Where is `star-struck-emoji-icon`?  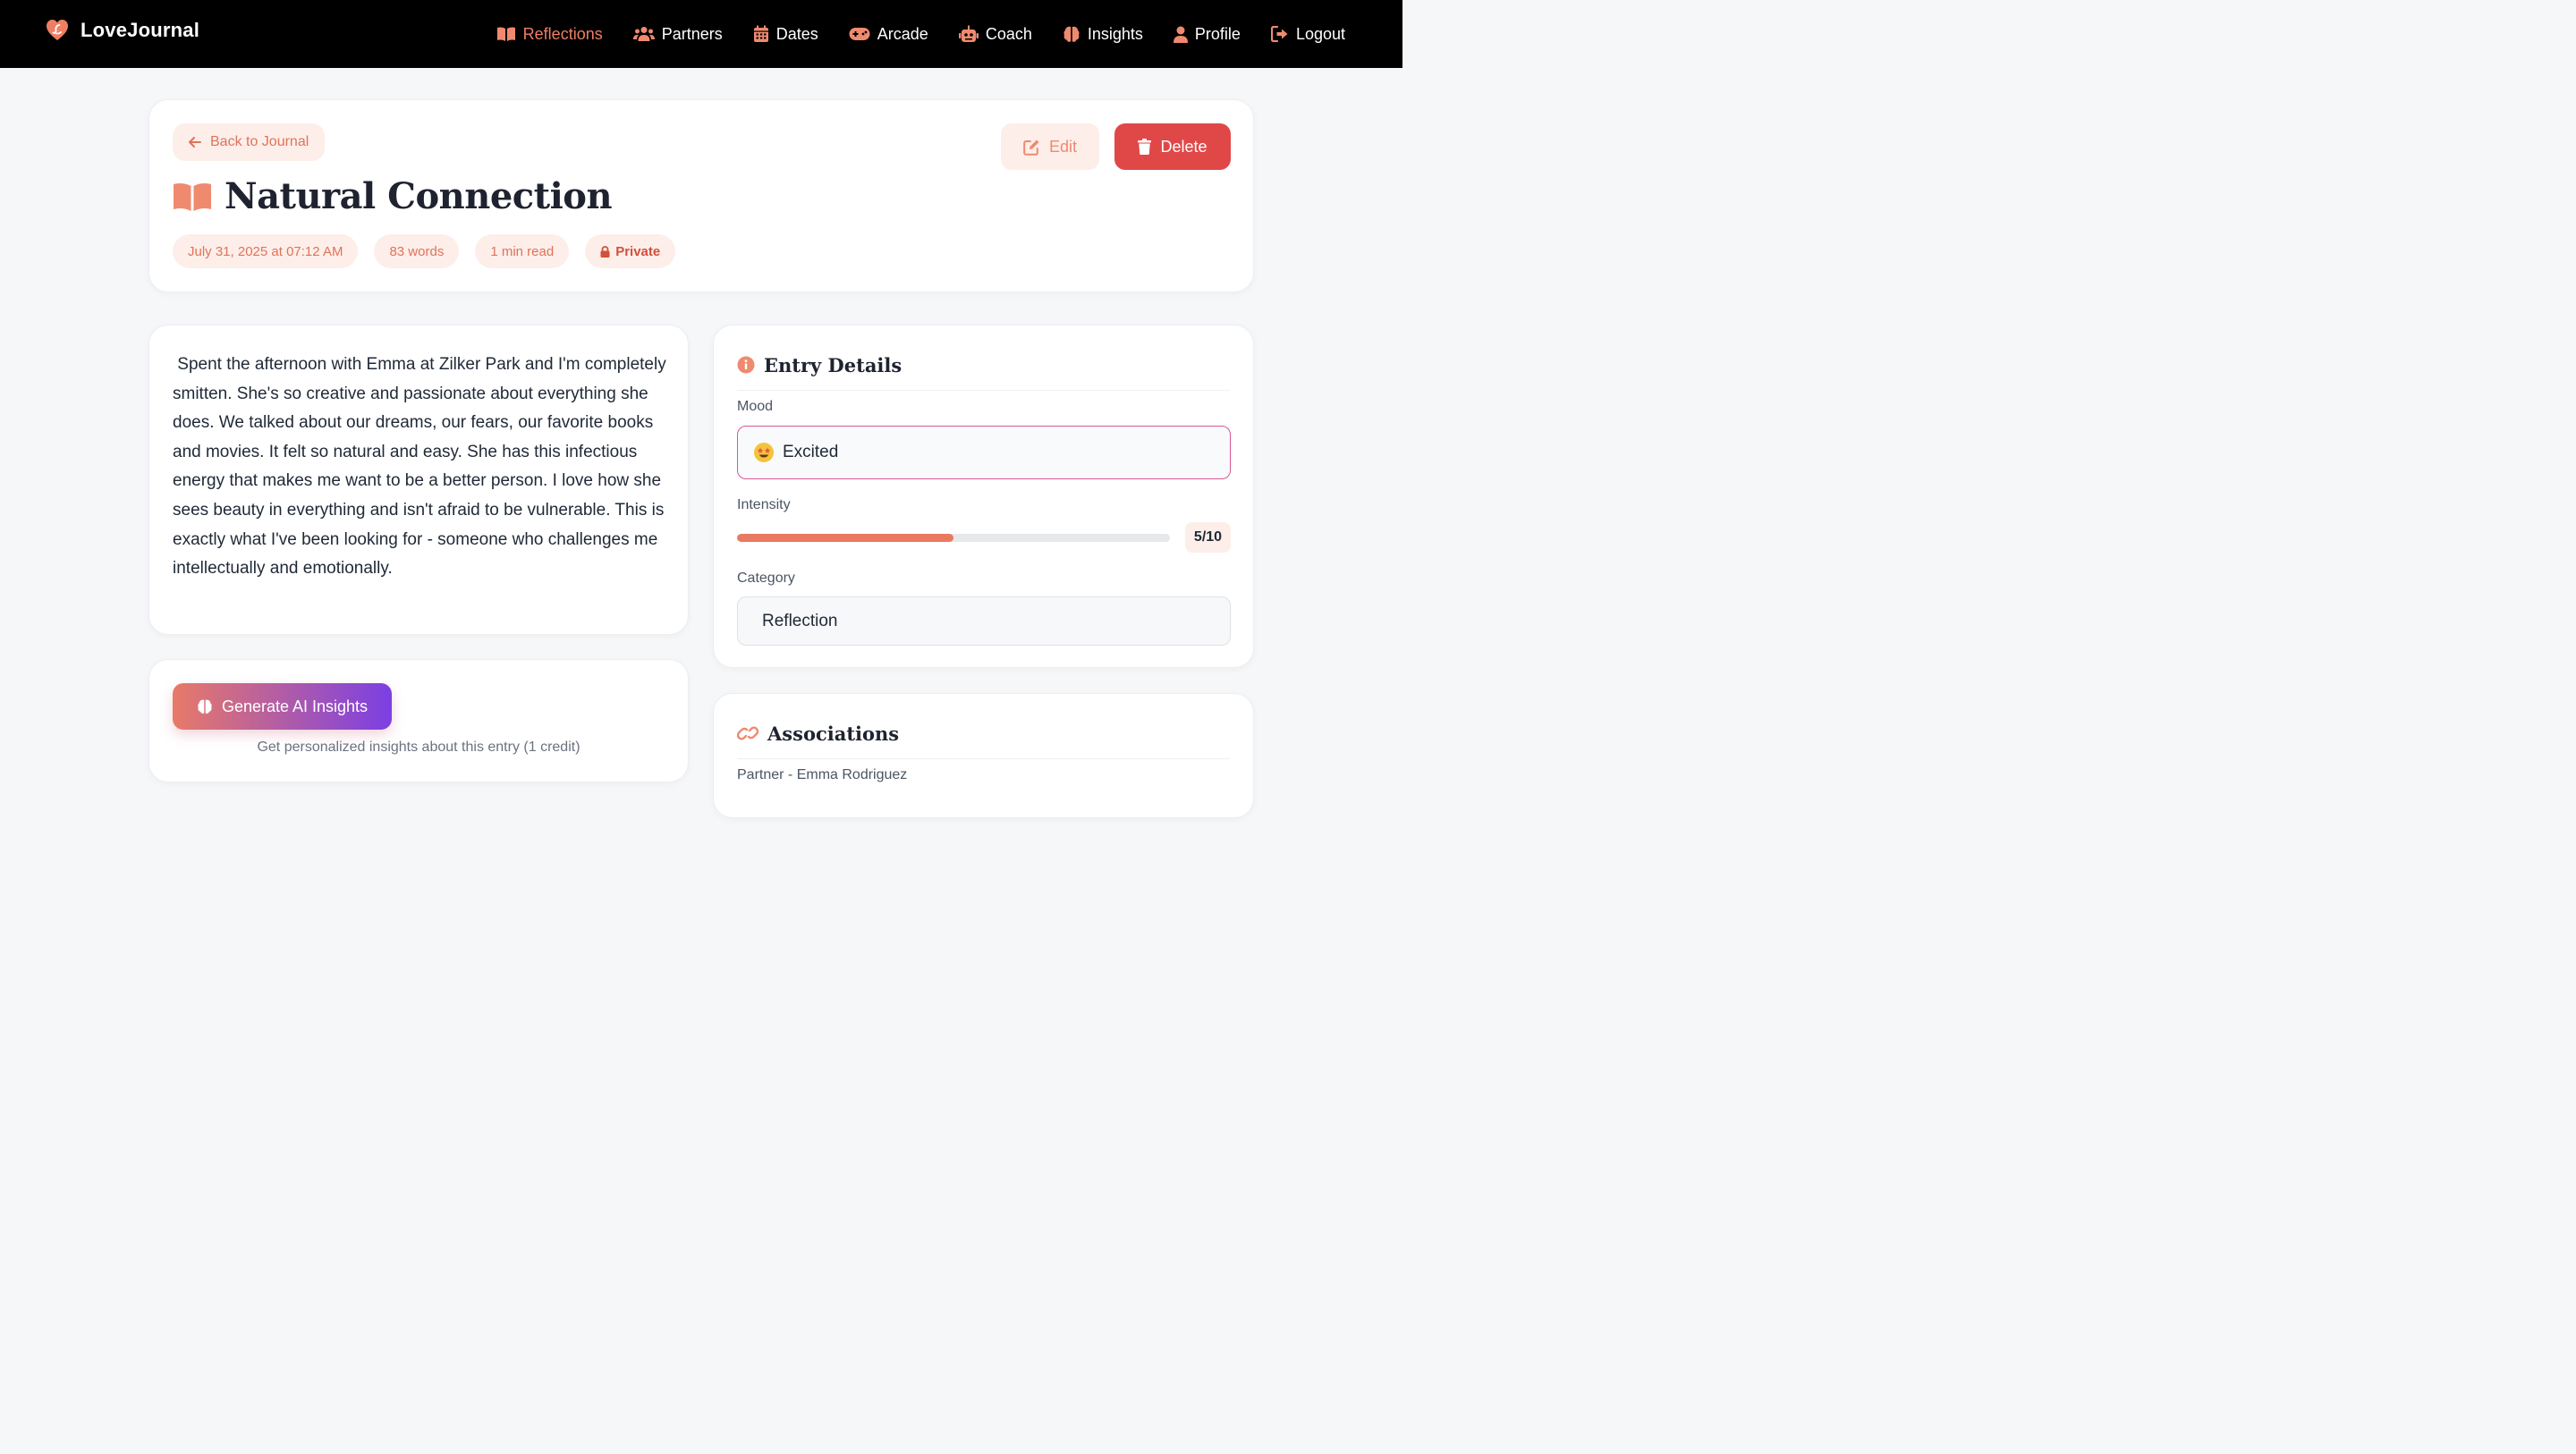 star-struck-emoji-icon is located at coordinates (764, 453).